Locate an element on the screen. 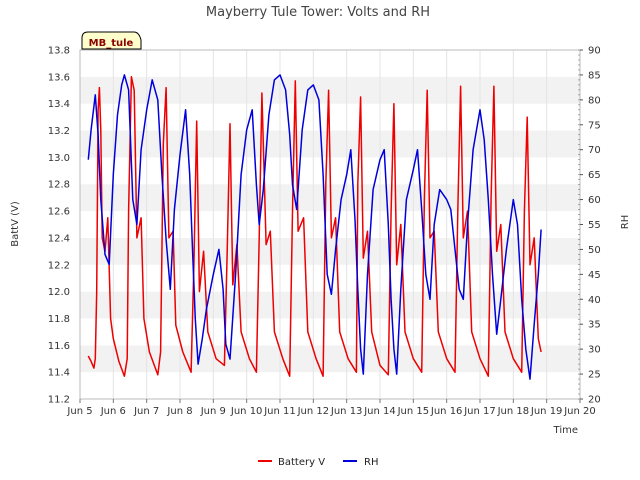 This screenshot has width=640, height=480. y2-tick-label: 90 is located at coordinates (594, 51).